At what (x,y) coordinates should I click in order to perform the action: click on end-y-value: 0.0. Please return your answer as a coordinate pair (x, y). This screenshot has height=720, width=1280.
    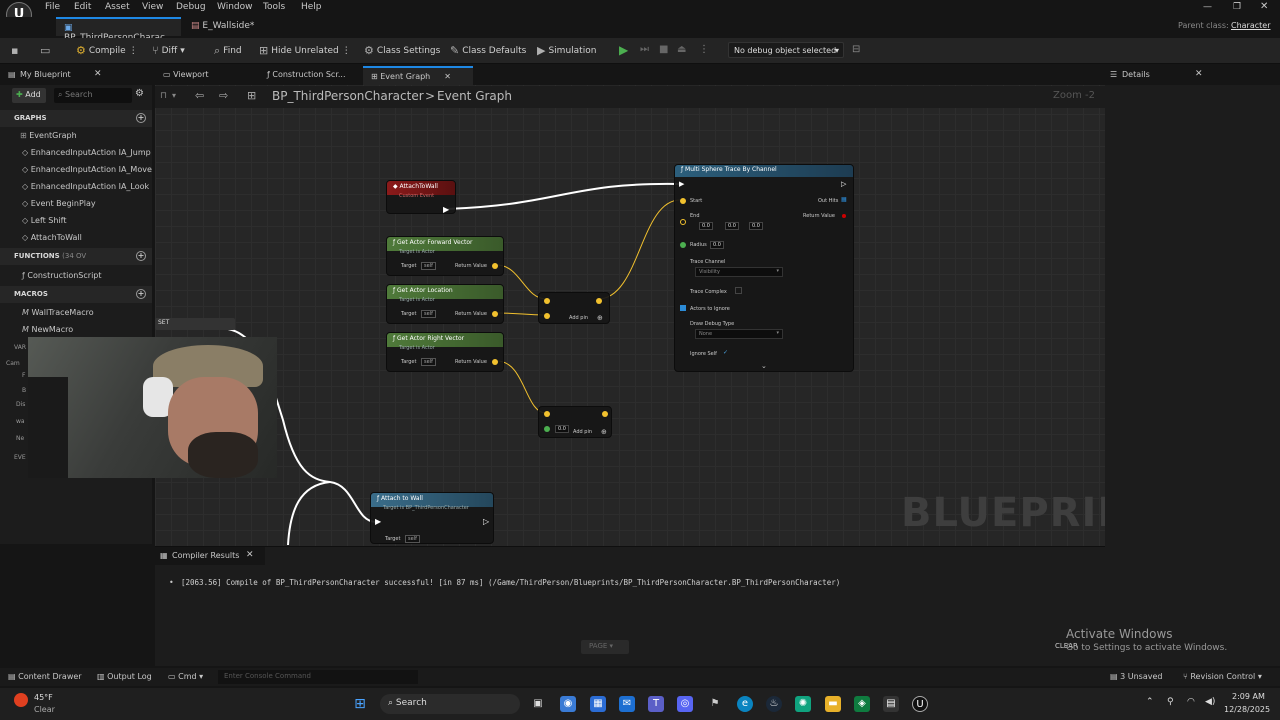
    Looking at the image, I should click on (732, 226).